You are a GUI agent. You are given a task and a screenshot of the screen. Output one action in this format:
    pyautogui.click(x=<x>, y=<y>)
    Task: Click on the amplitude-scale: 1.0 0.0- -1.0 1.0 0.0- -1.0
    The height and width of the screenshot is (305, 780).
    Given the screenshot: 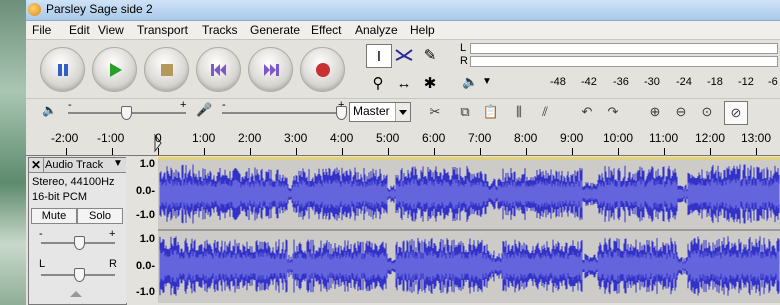 What is the action you would take?
    pyautogui.click(x=142, y=230)
    